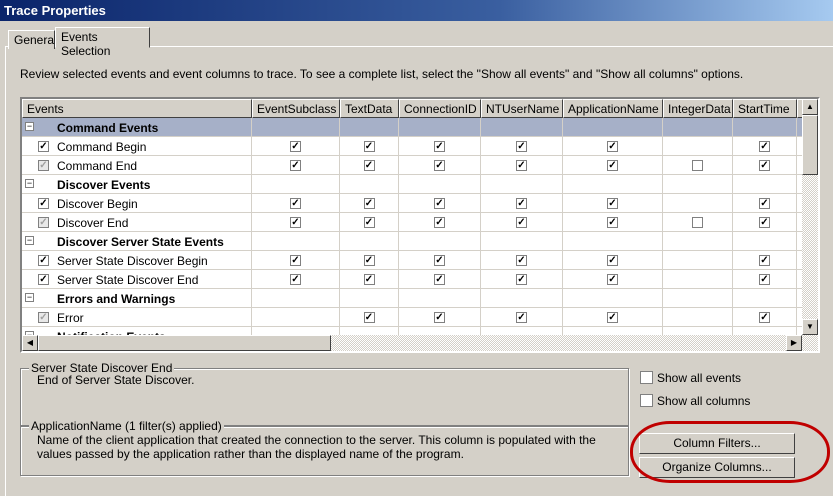  I want to click on column-header: IntegerData, so click(698, 108).